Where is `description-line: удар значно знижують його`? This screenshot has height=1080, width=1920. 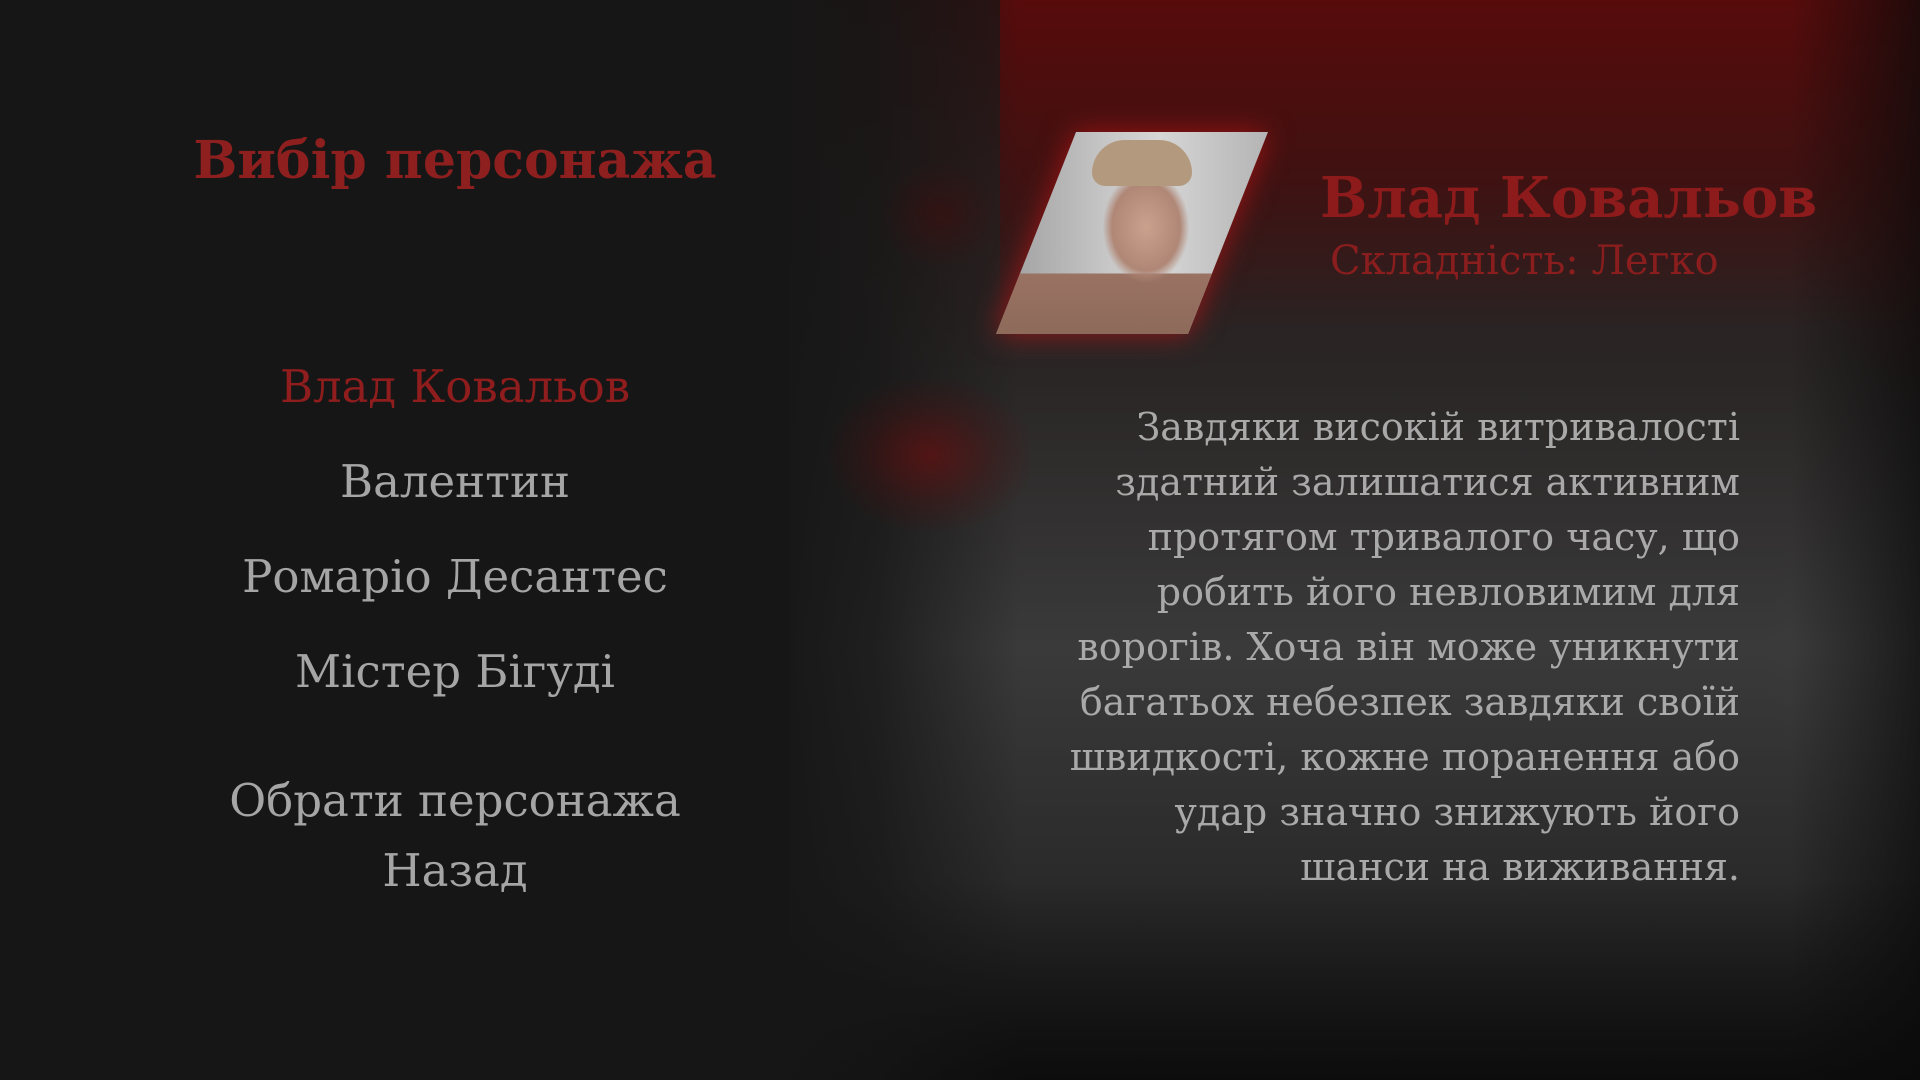 description-line: удар значно знижують його is located at coordinates (1457, 812).